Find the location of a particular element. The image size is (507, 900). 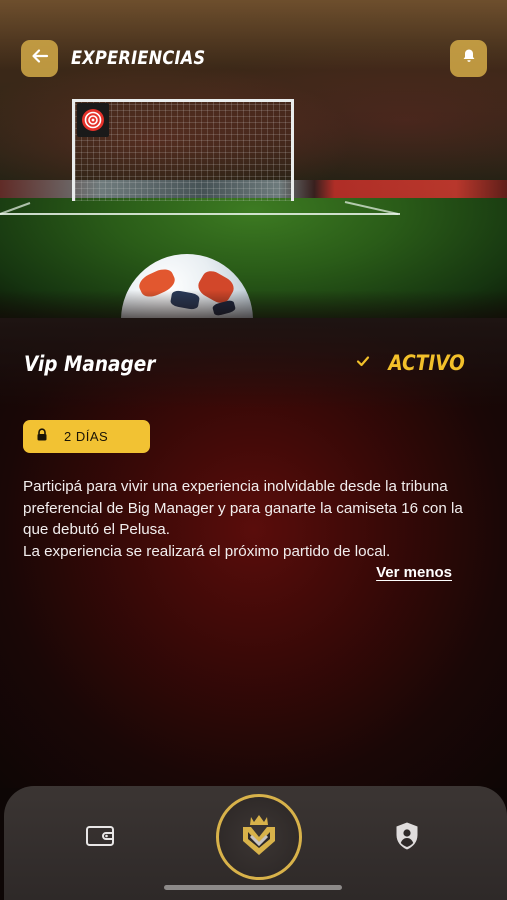

days-remaining-badge: 2 DÍAS is located at coordinates (86, 436).